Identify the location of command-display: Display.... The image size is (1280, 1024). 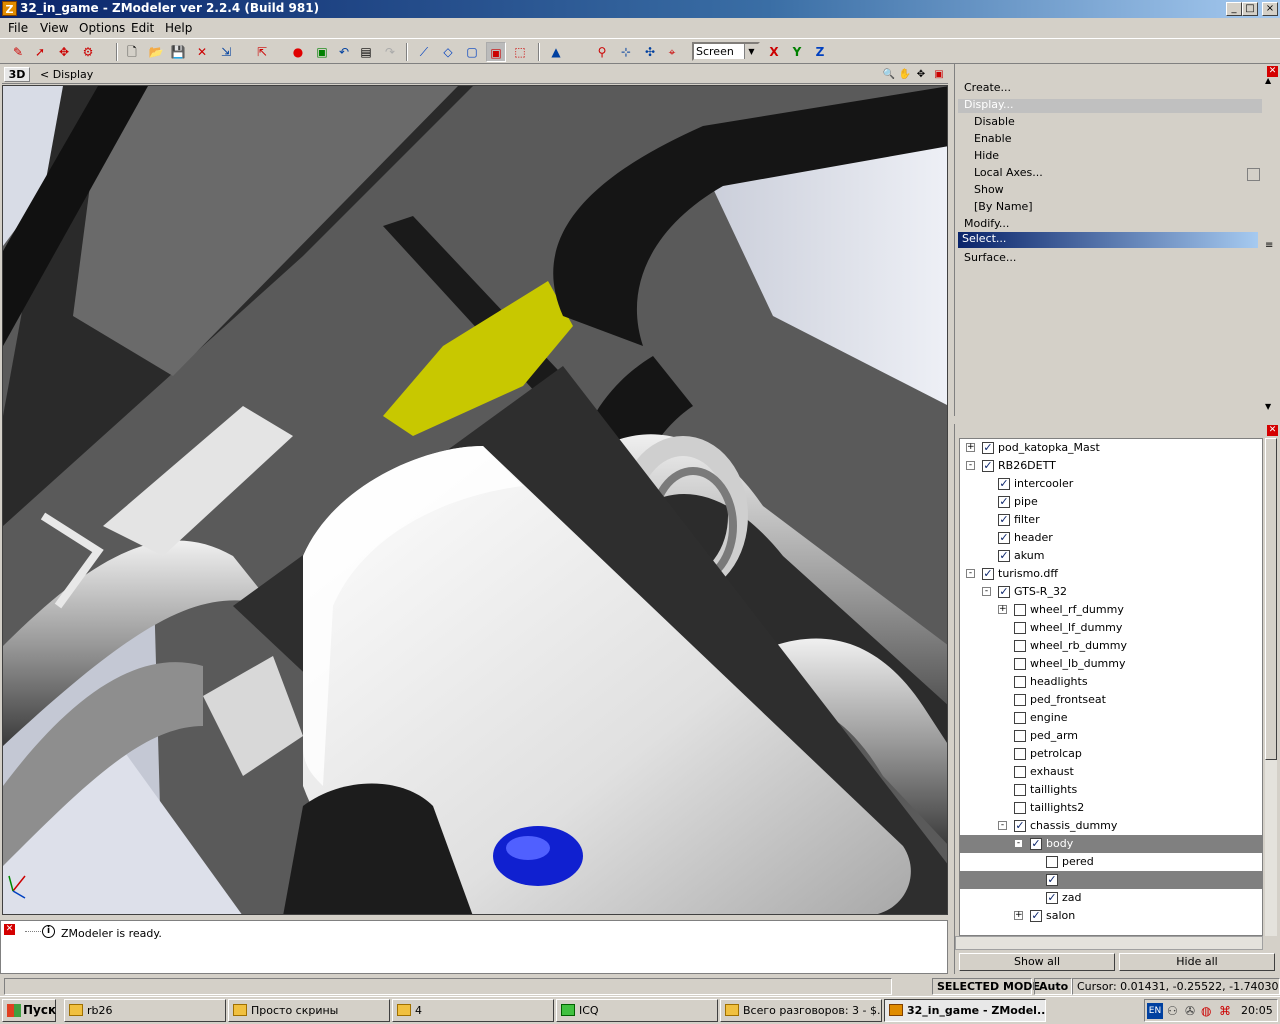
(988, 104).